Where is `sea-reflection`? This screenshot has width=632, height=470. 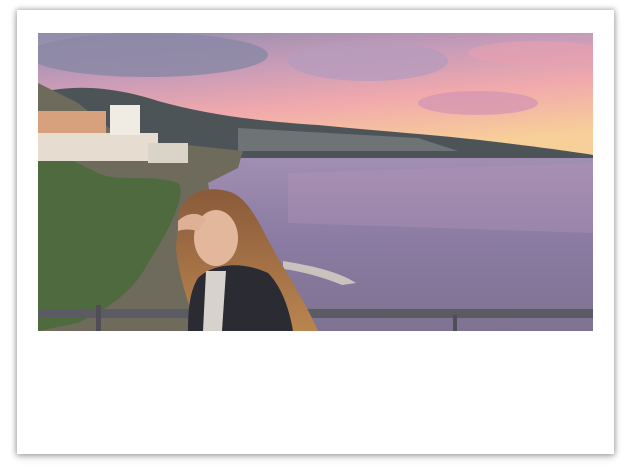
sea-reflection is located at coordinates (440, 198).